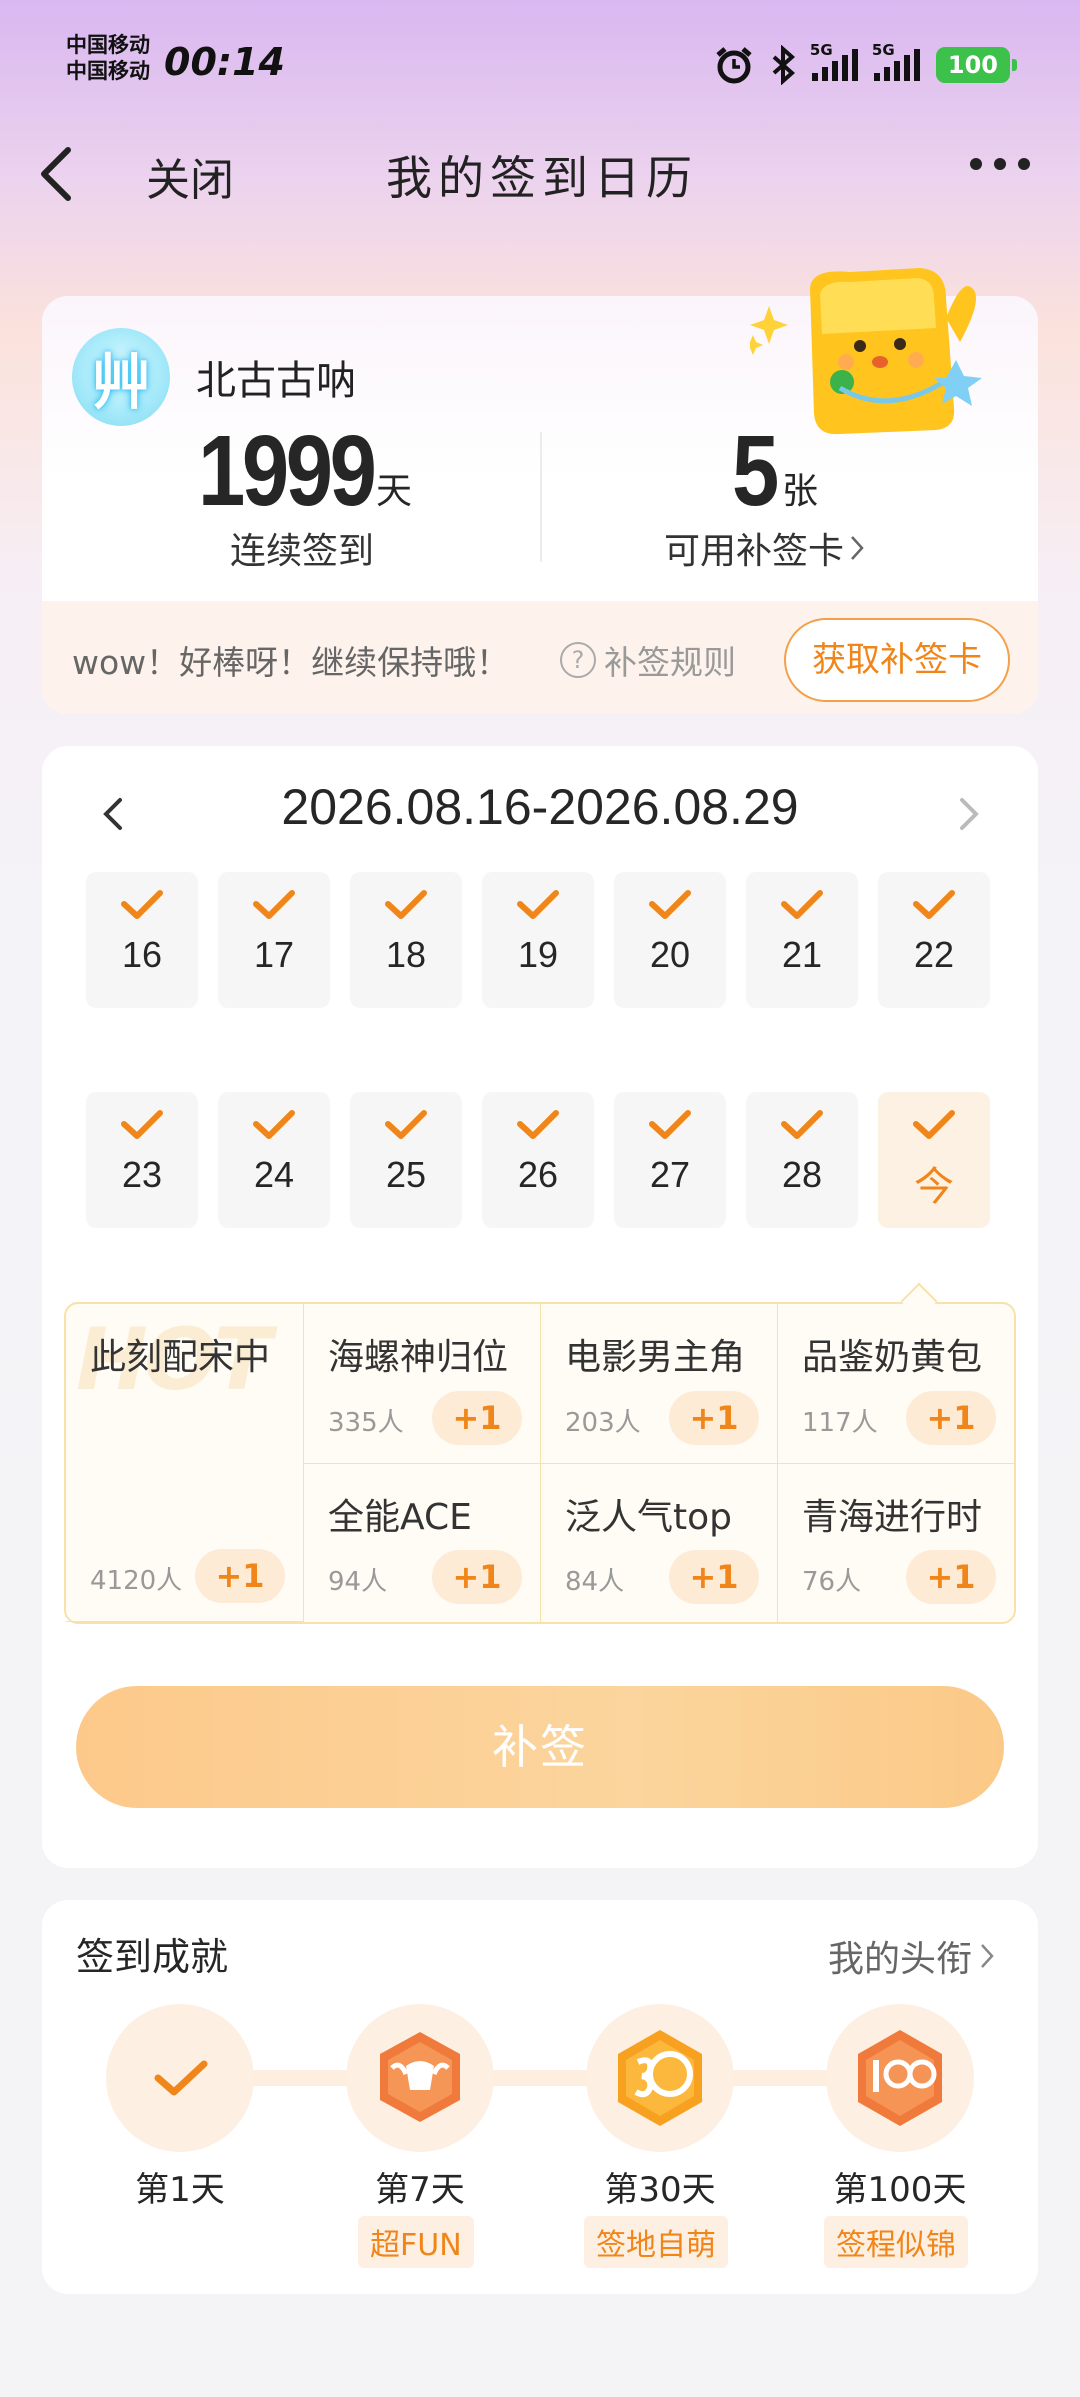  I want to click on thirty-days-badge-icon, so click(660, 2078).